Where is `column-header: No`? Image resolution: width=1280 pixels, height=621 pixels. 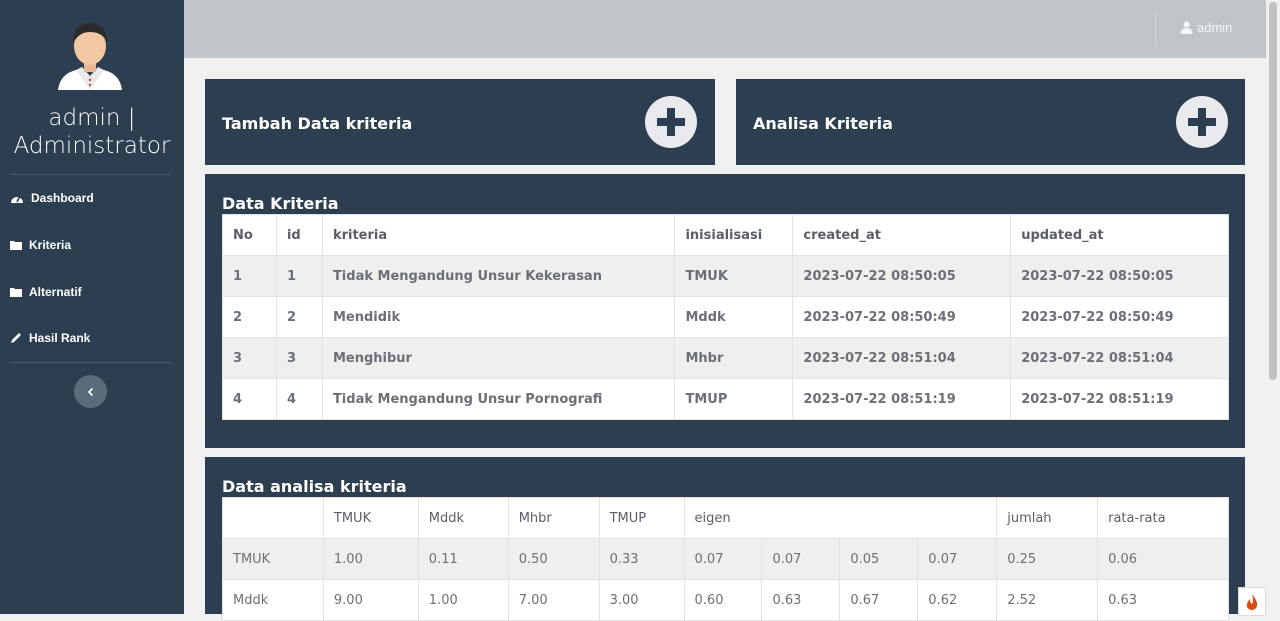 column-header: No is located at coordinates (249, 235).